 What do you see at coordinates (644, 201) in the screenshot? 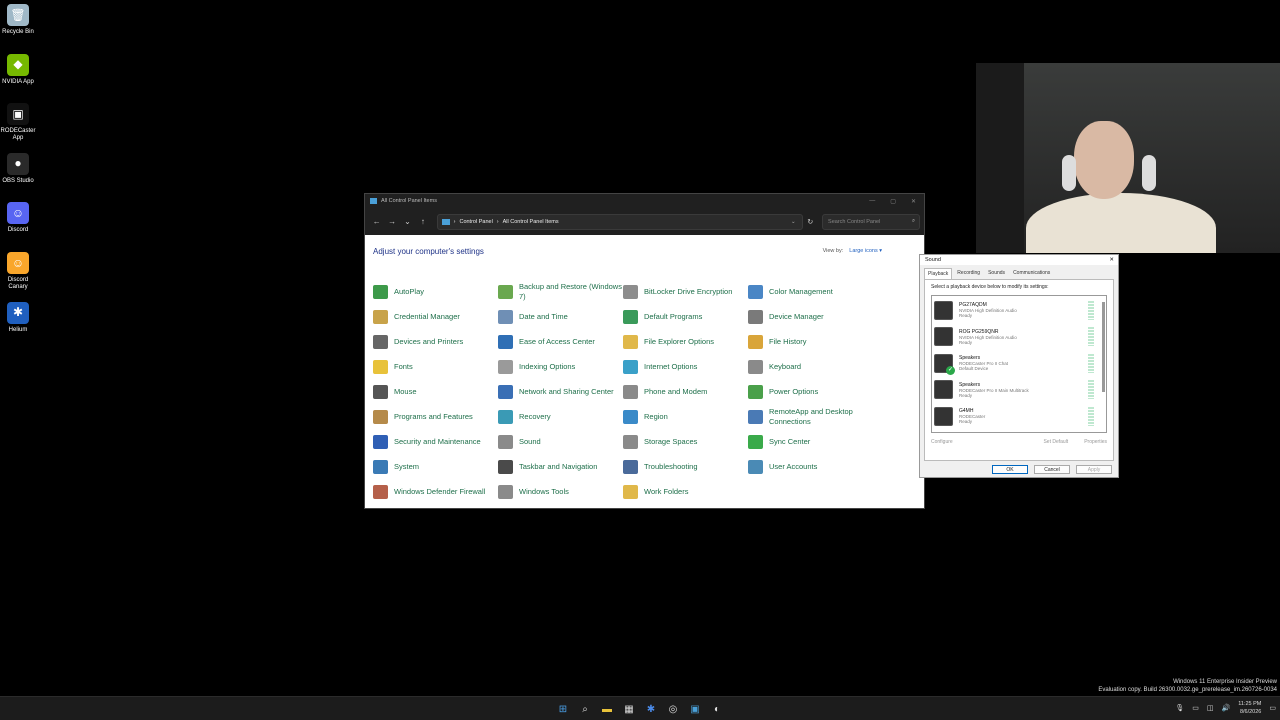
I see `title-bar: All Control Panel Items — ▢ ✕` at bounding box center [644, 201].